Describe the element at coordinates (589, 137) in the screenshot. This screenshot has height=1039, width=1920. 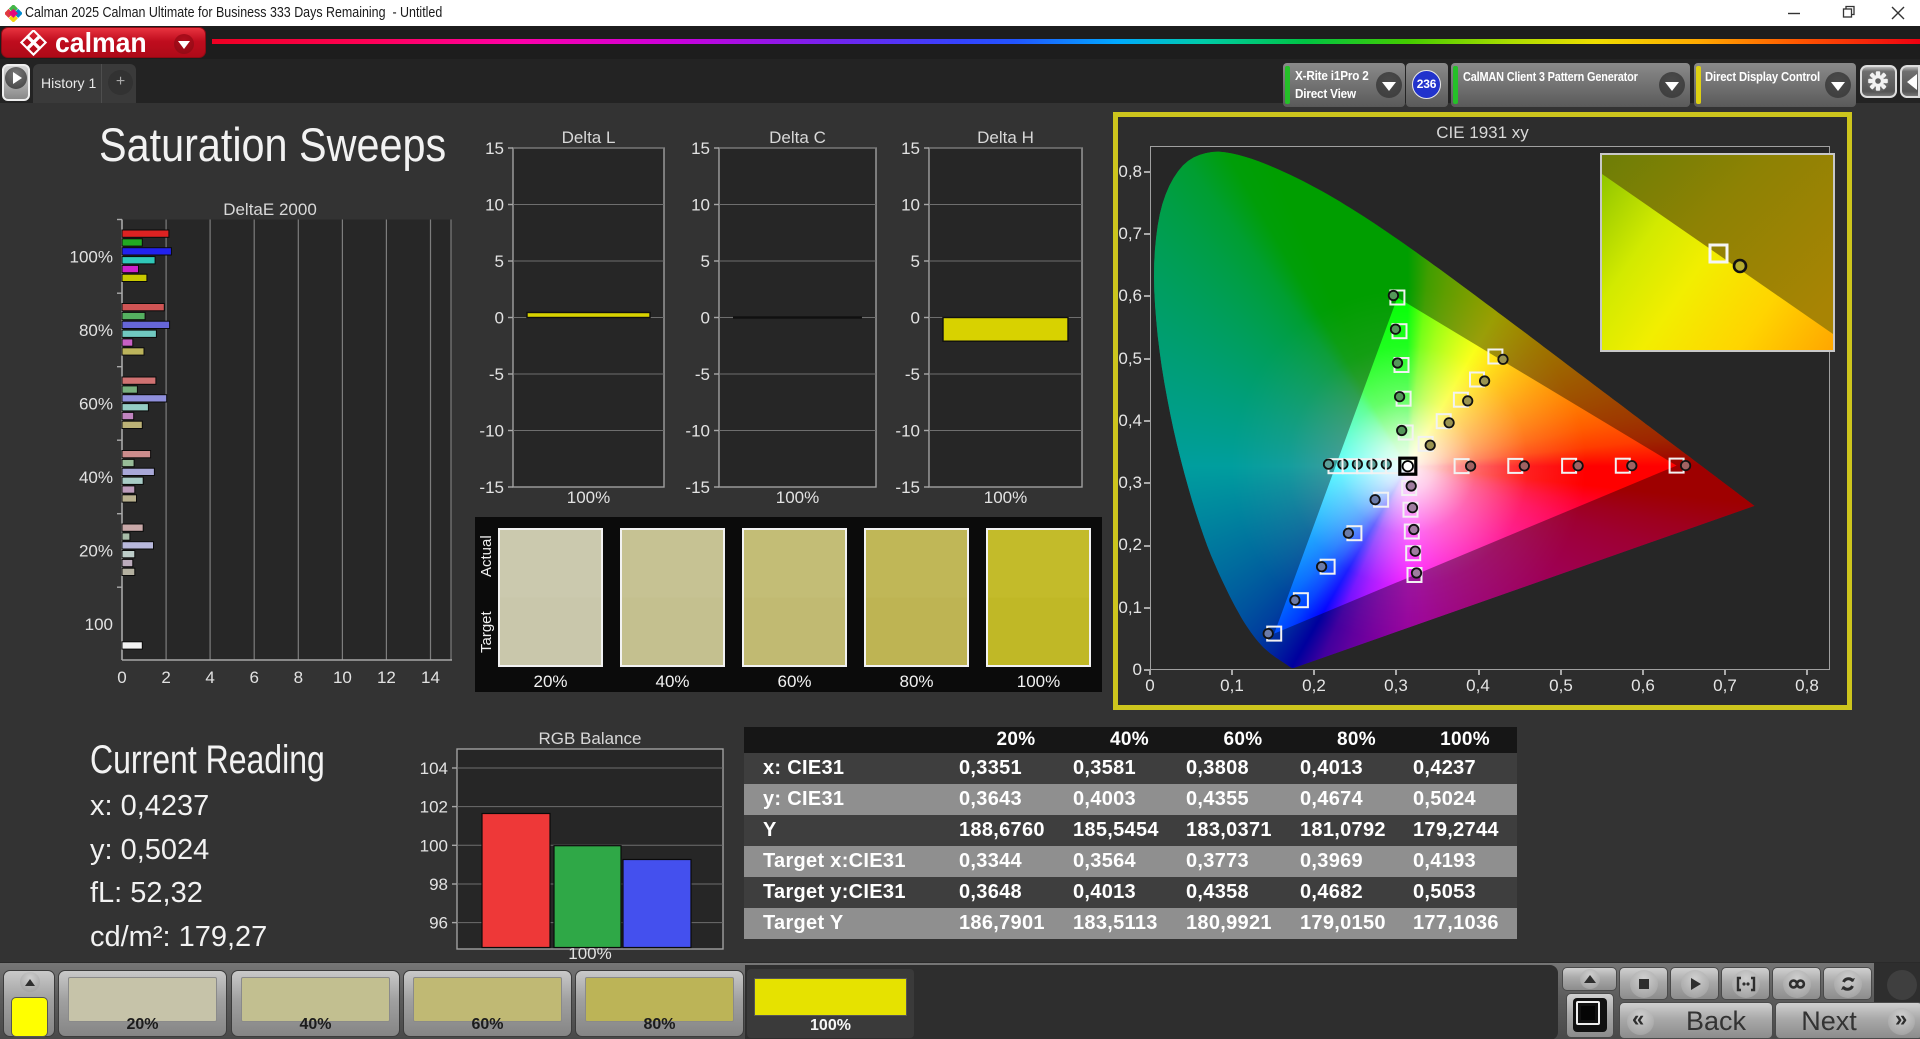
I see `svg-text: Delta L` at that location.